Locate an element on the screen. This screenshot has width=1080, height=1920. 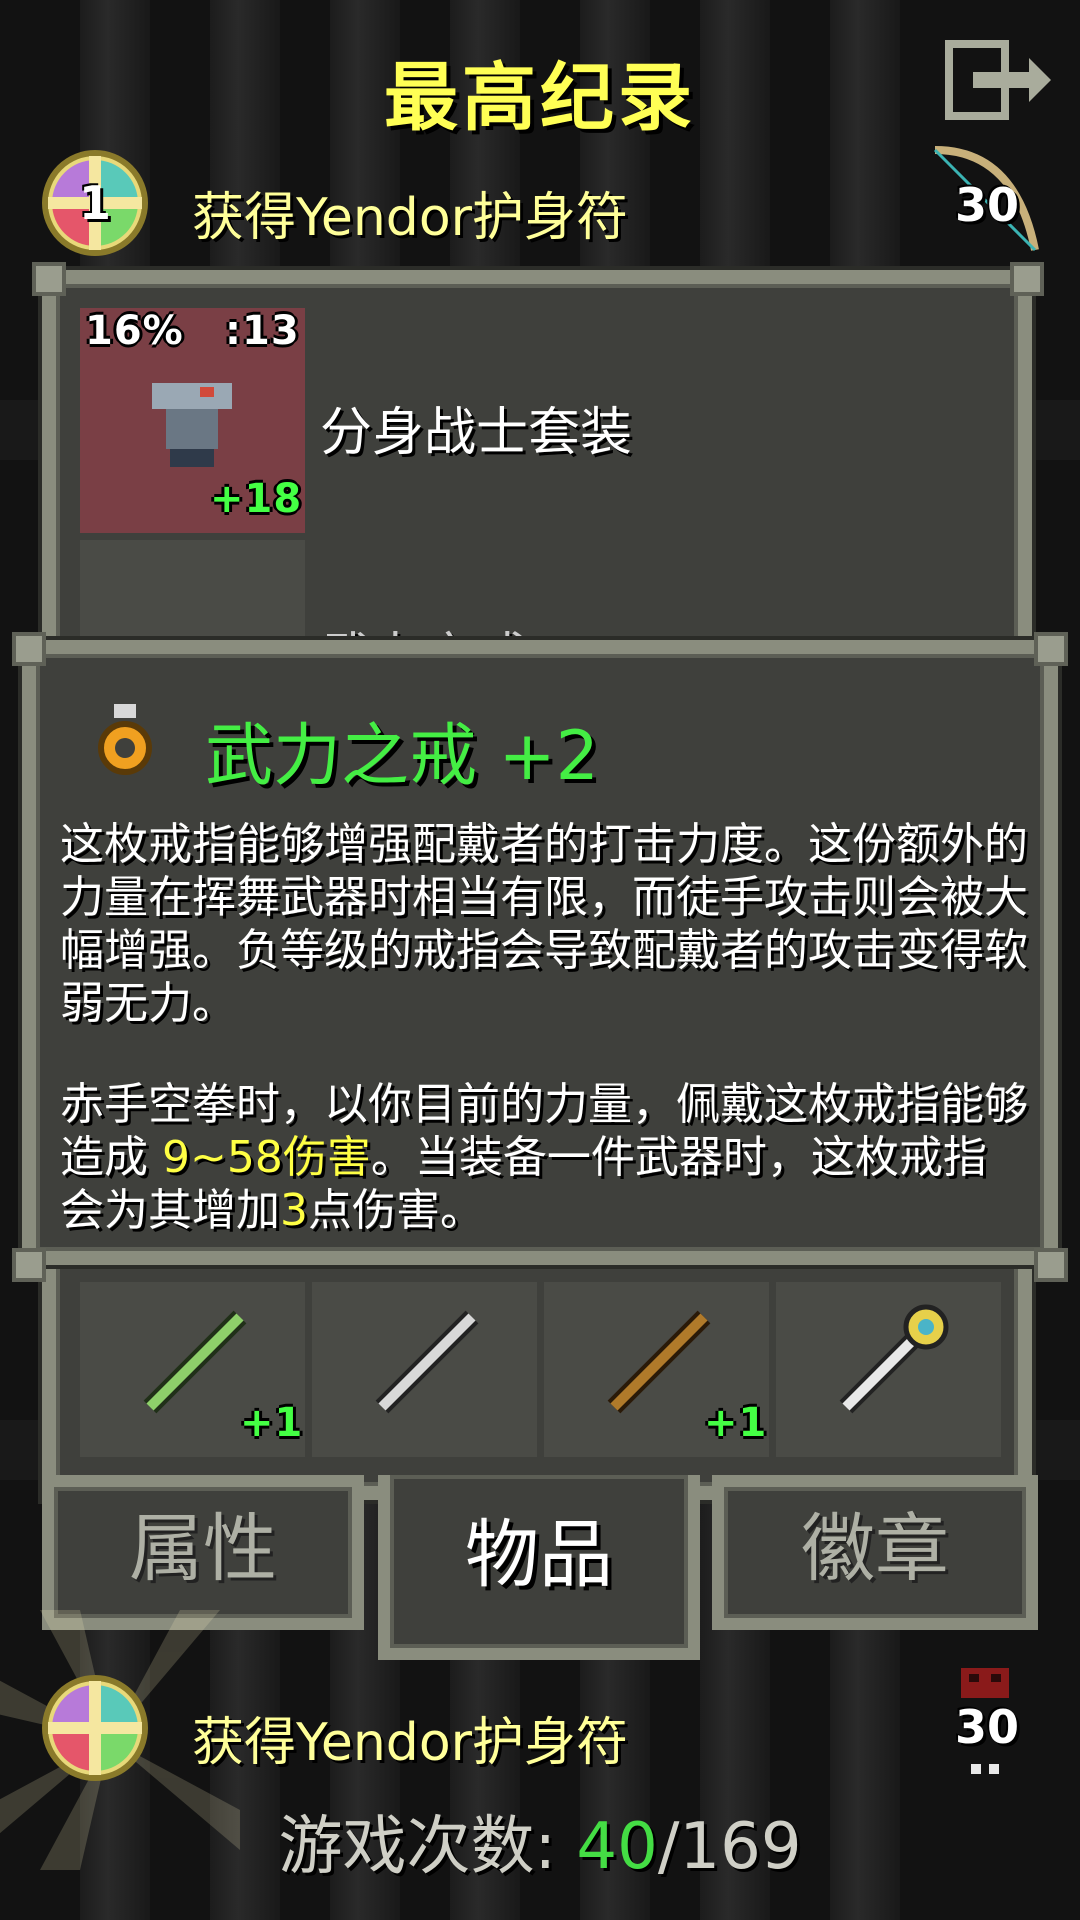
exit-icon is located at coordinates (1000, 80).